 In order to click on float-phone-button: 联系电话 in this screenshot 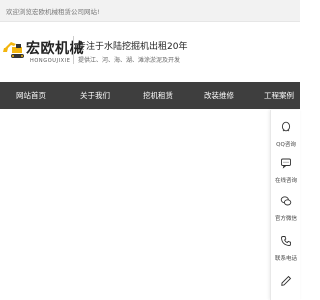, I will do `click(286, 249)`.